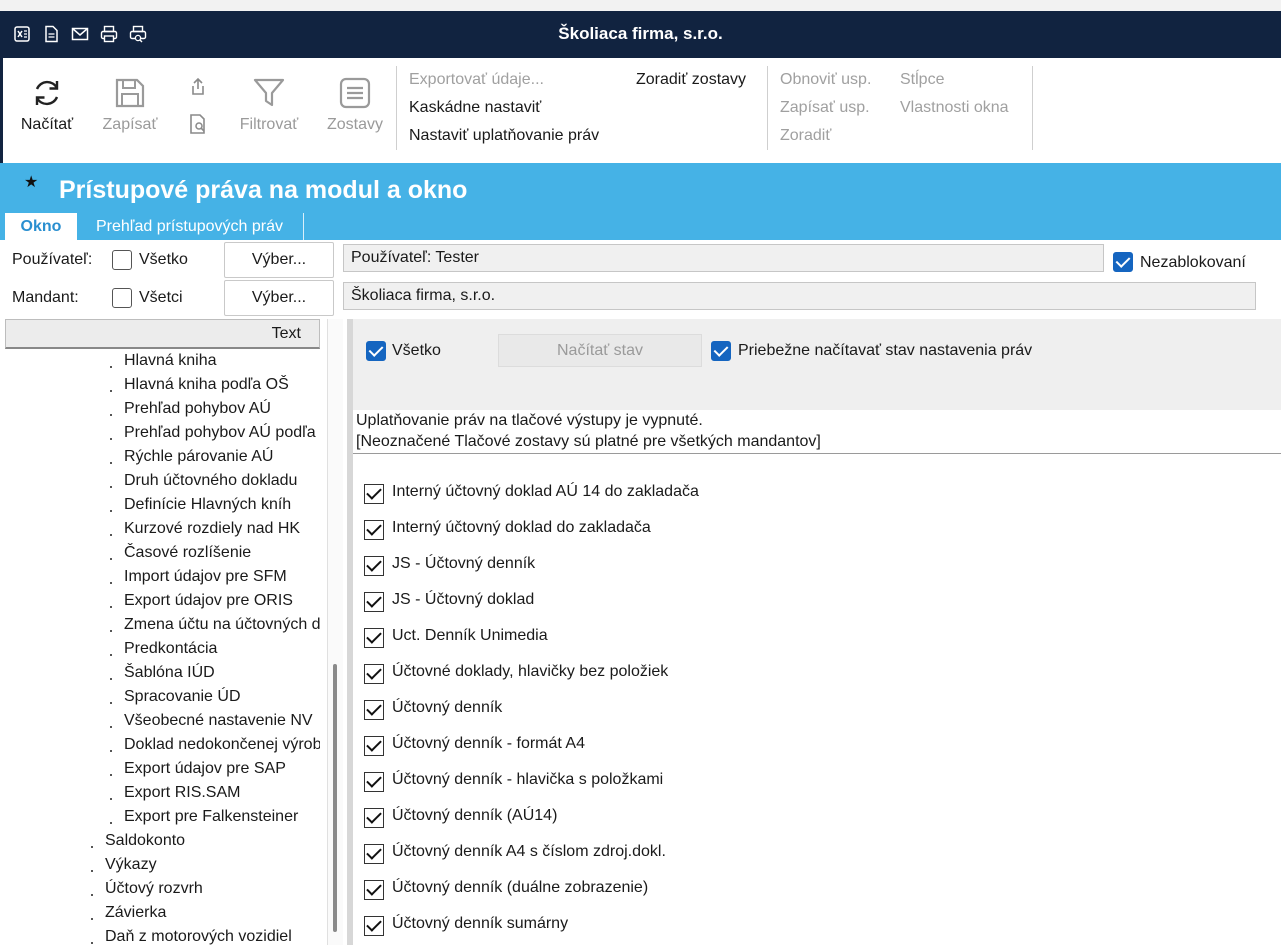 Image resolution: width=1281 pixels, height=945 pixels. I want to click on ribbon-menu-layout: Obnoviť usp. Zapísať usp. Zoradiť, so click(825, 108).